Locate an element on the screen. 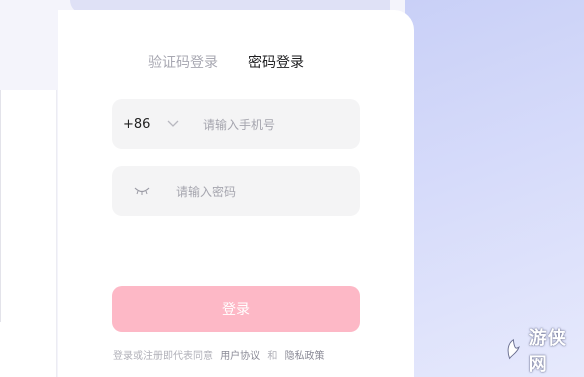 The image size is (584, 377). left-side-panel is located at coordinates (28, 233).